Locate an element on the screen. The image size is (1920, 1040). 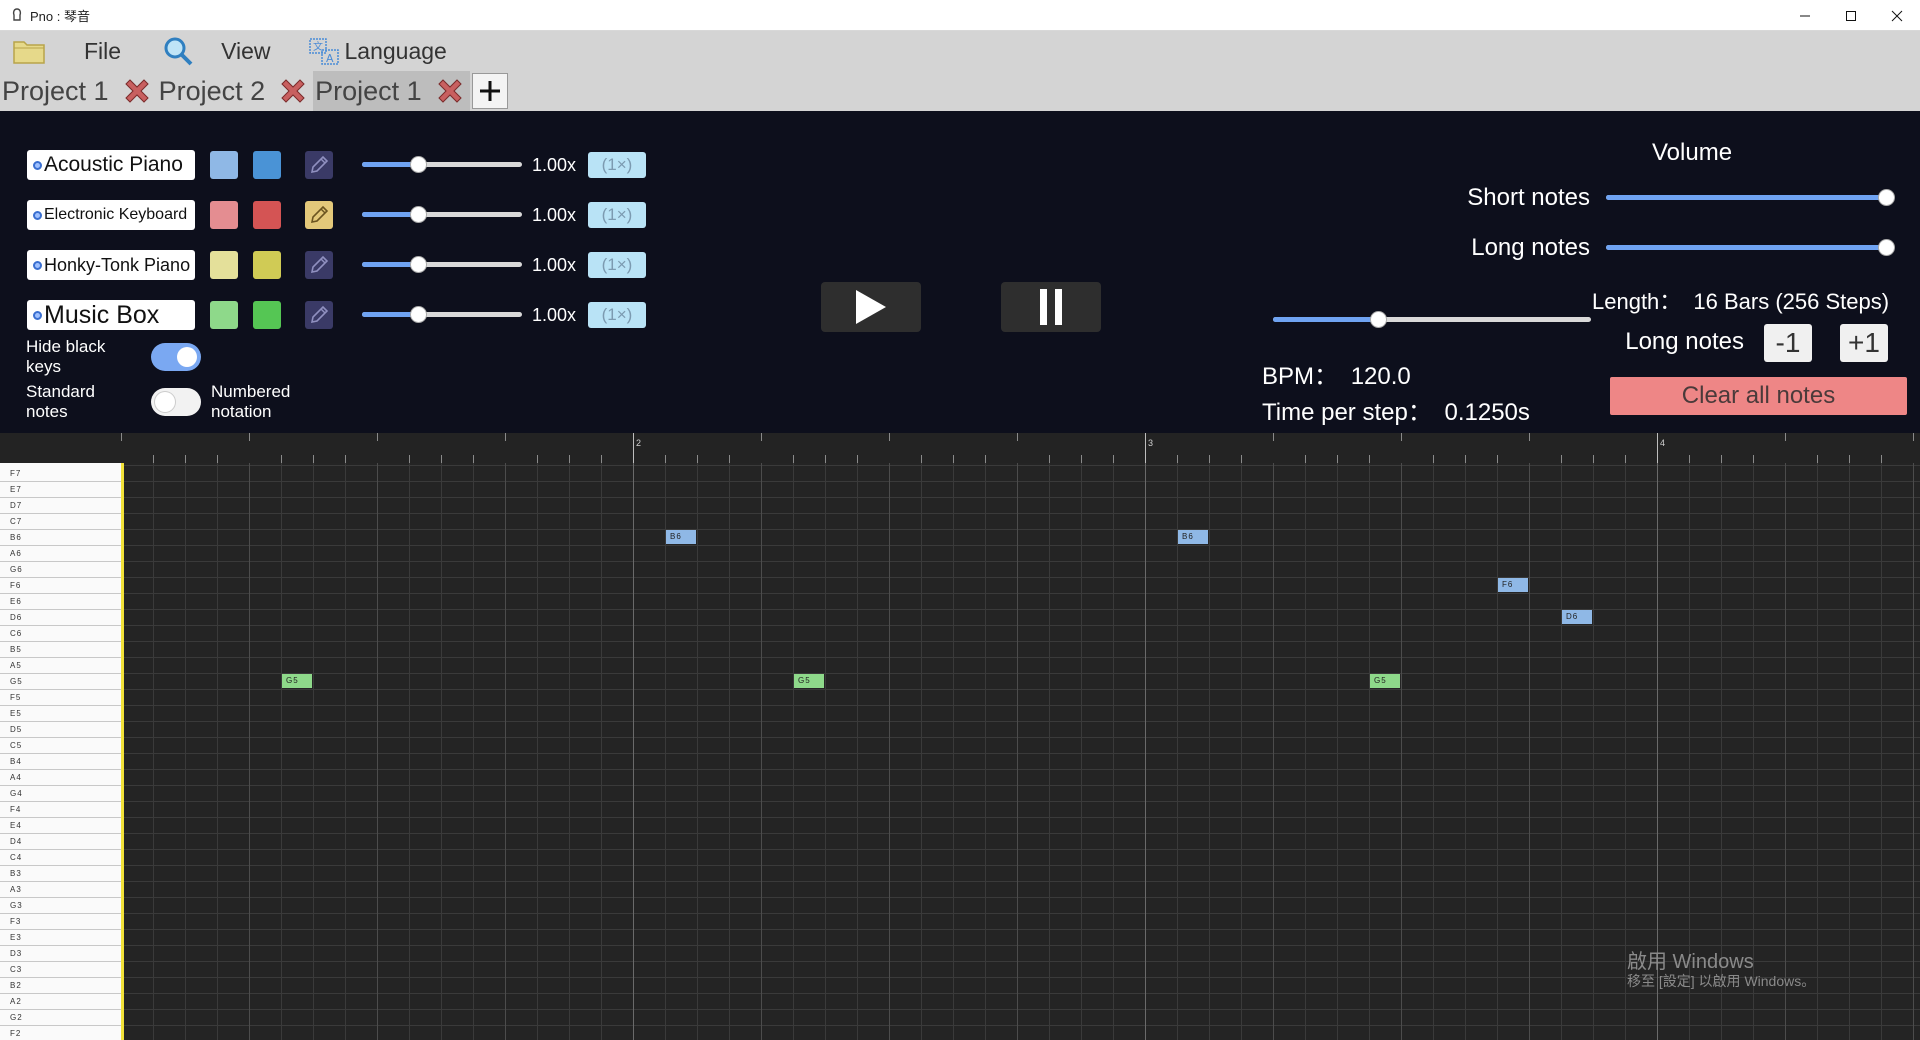
piano-key-label: A3 is located at coordinates (16, 889).